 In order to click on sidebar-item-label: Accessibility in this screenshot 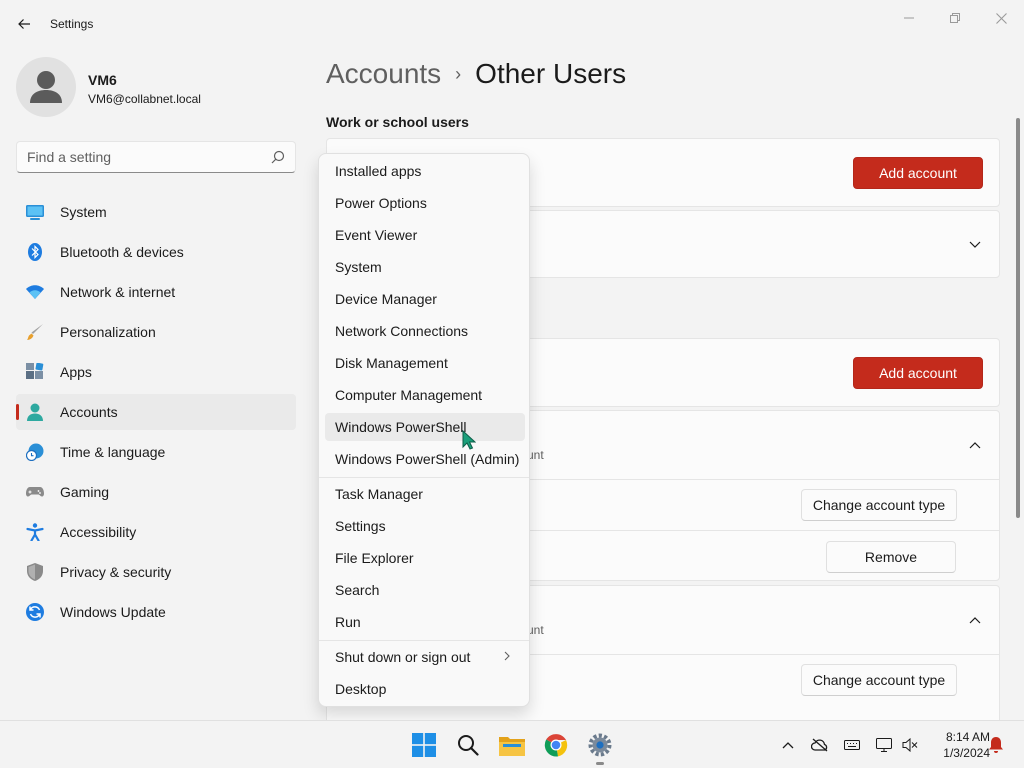, I will do `click(98, 532)`.